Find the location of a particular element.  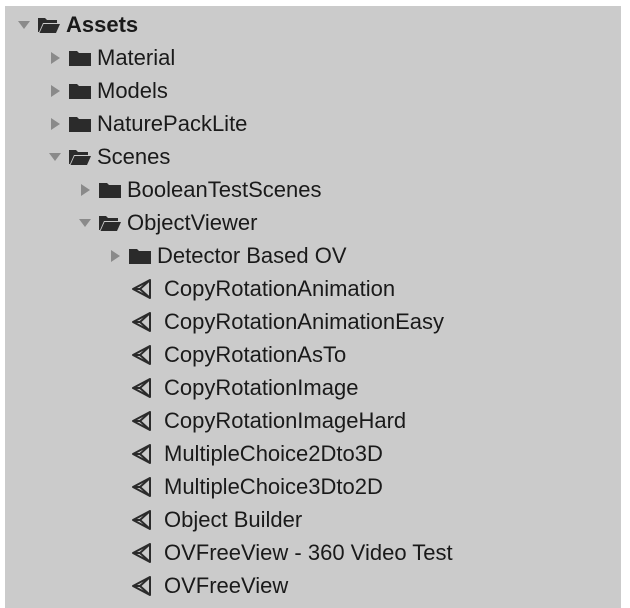

tree-item-label: Object Builder is located at coordinates (233, 519).